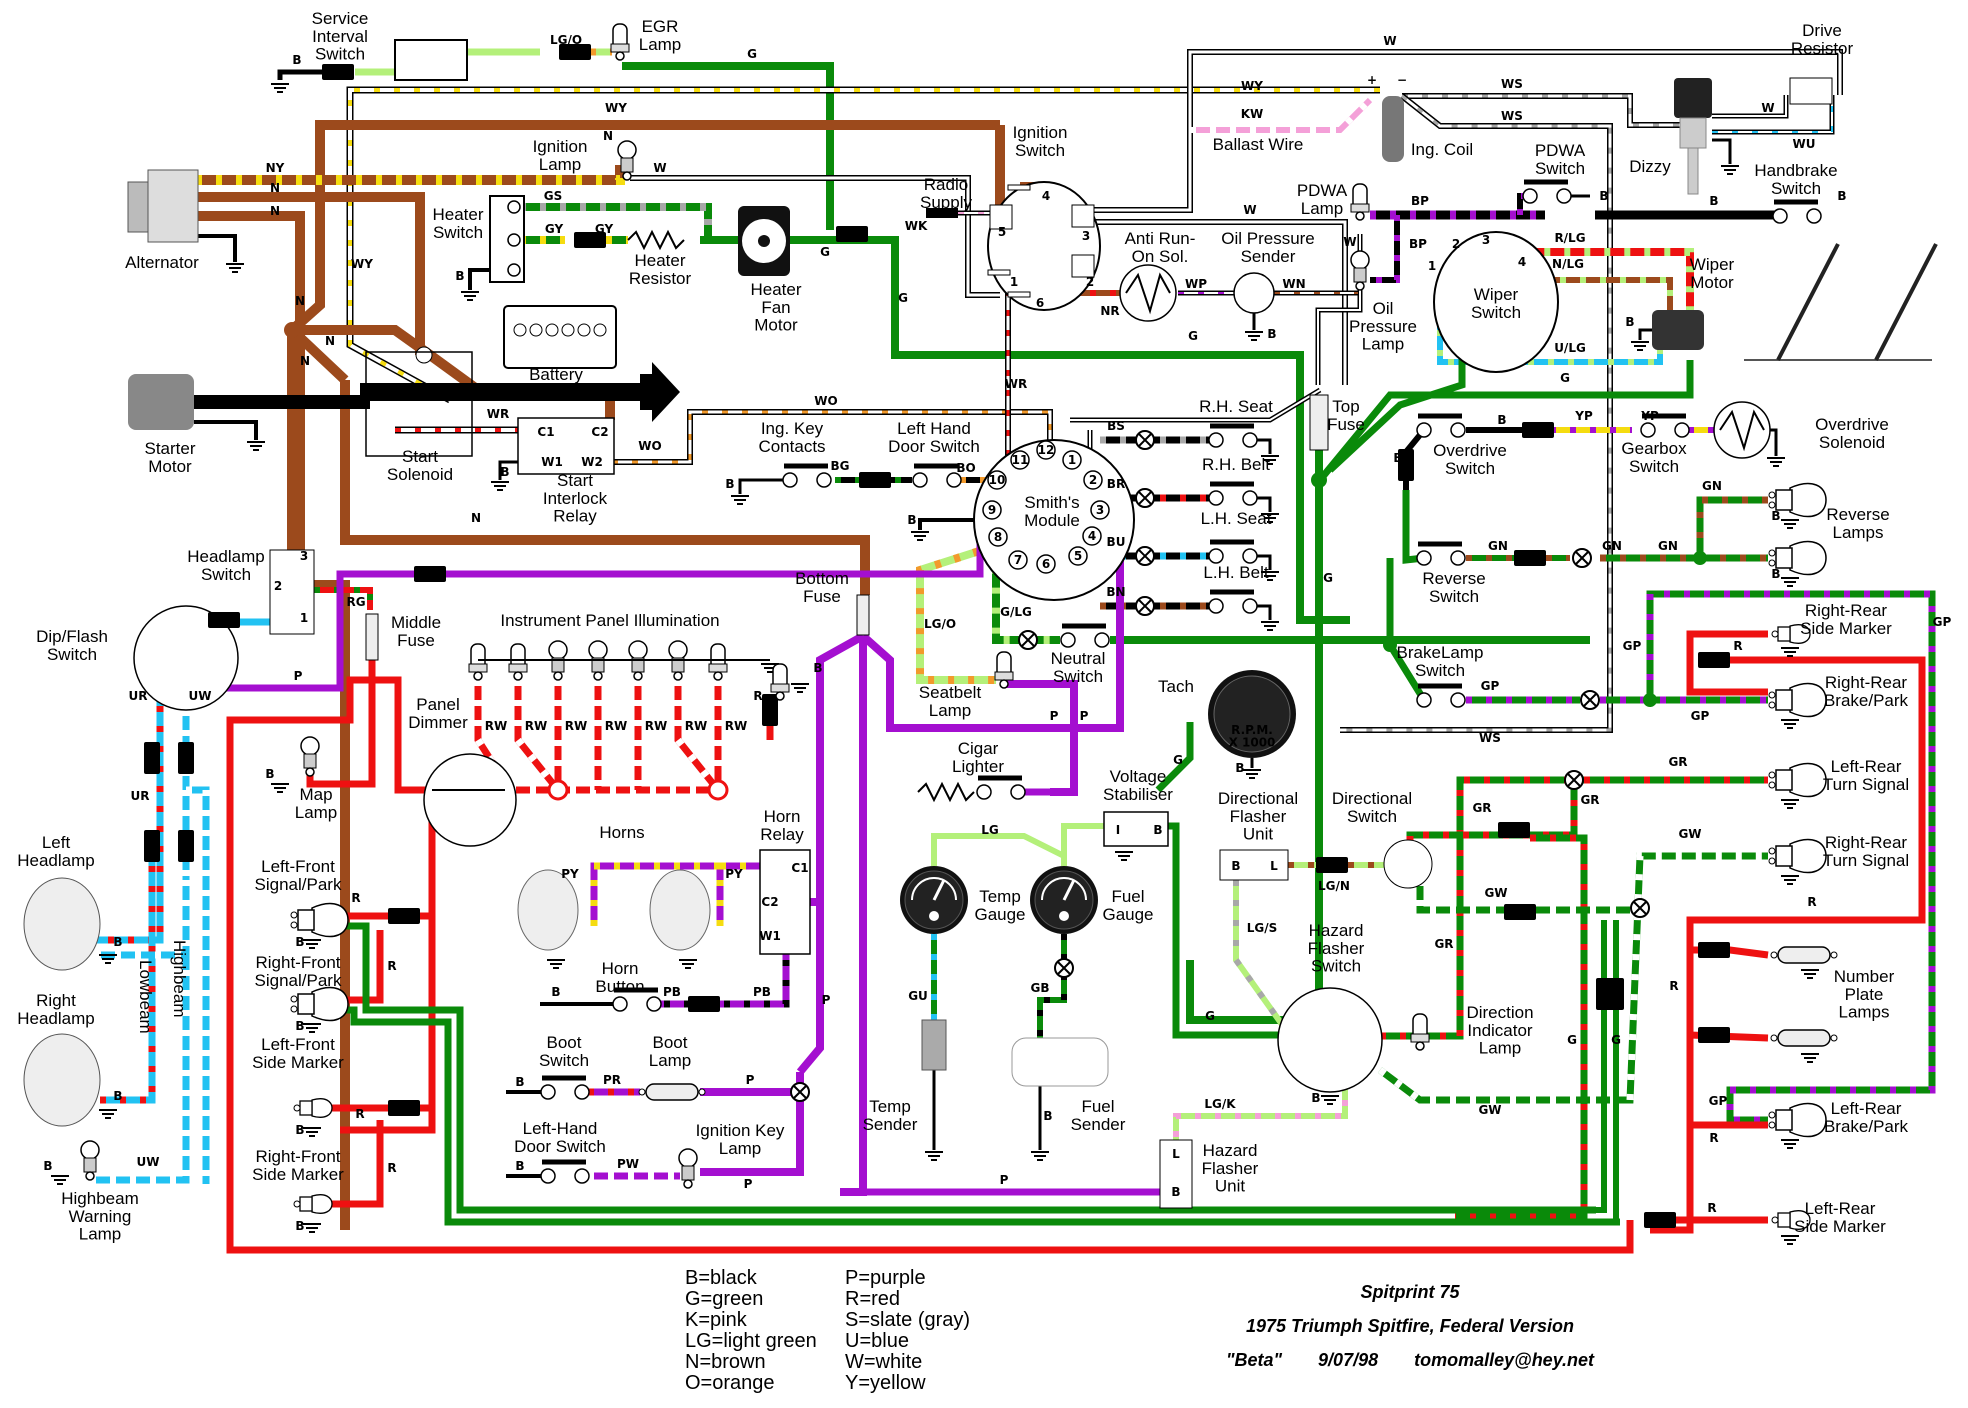  What do you see at coordinates (1001, 788) in the screenshot?
I see `cigar-lighter-switch-icon` at bounding box center [1001, 788].